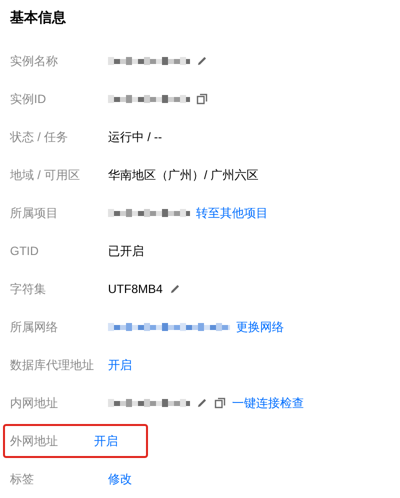  Describe the element at coordinates (46, 175) in the screenshot. I see `field-label: 地域 / 可用区` at that location.